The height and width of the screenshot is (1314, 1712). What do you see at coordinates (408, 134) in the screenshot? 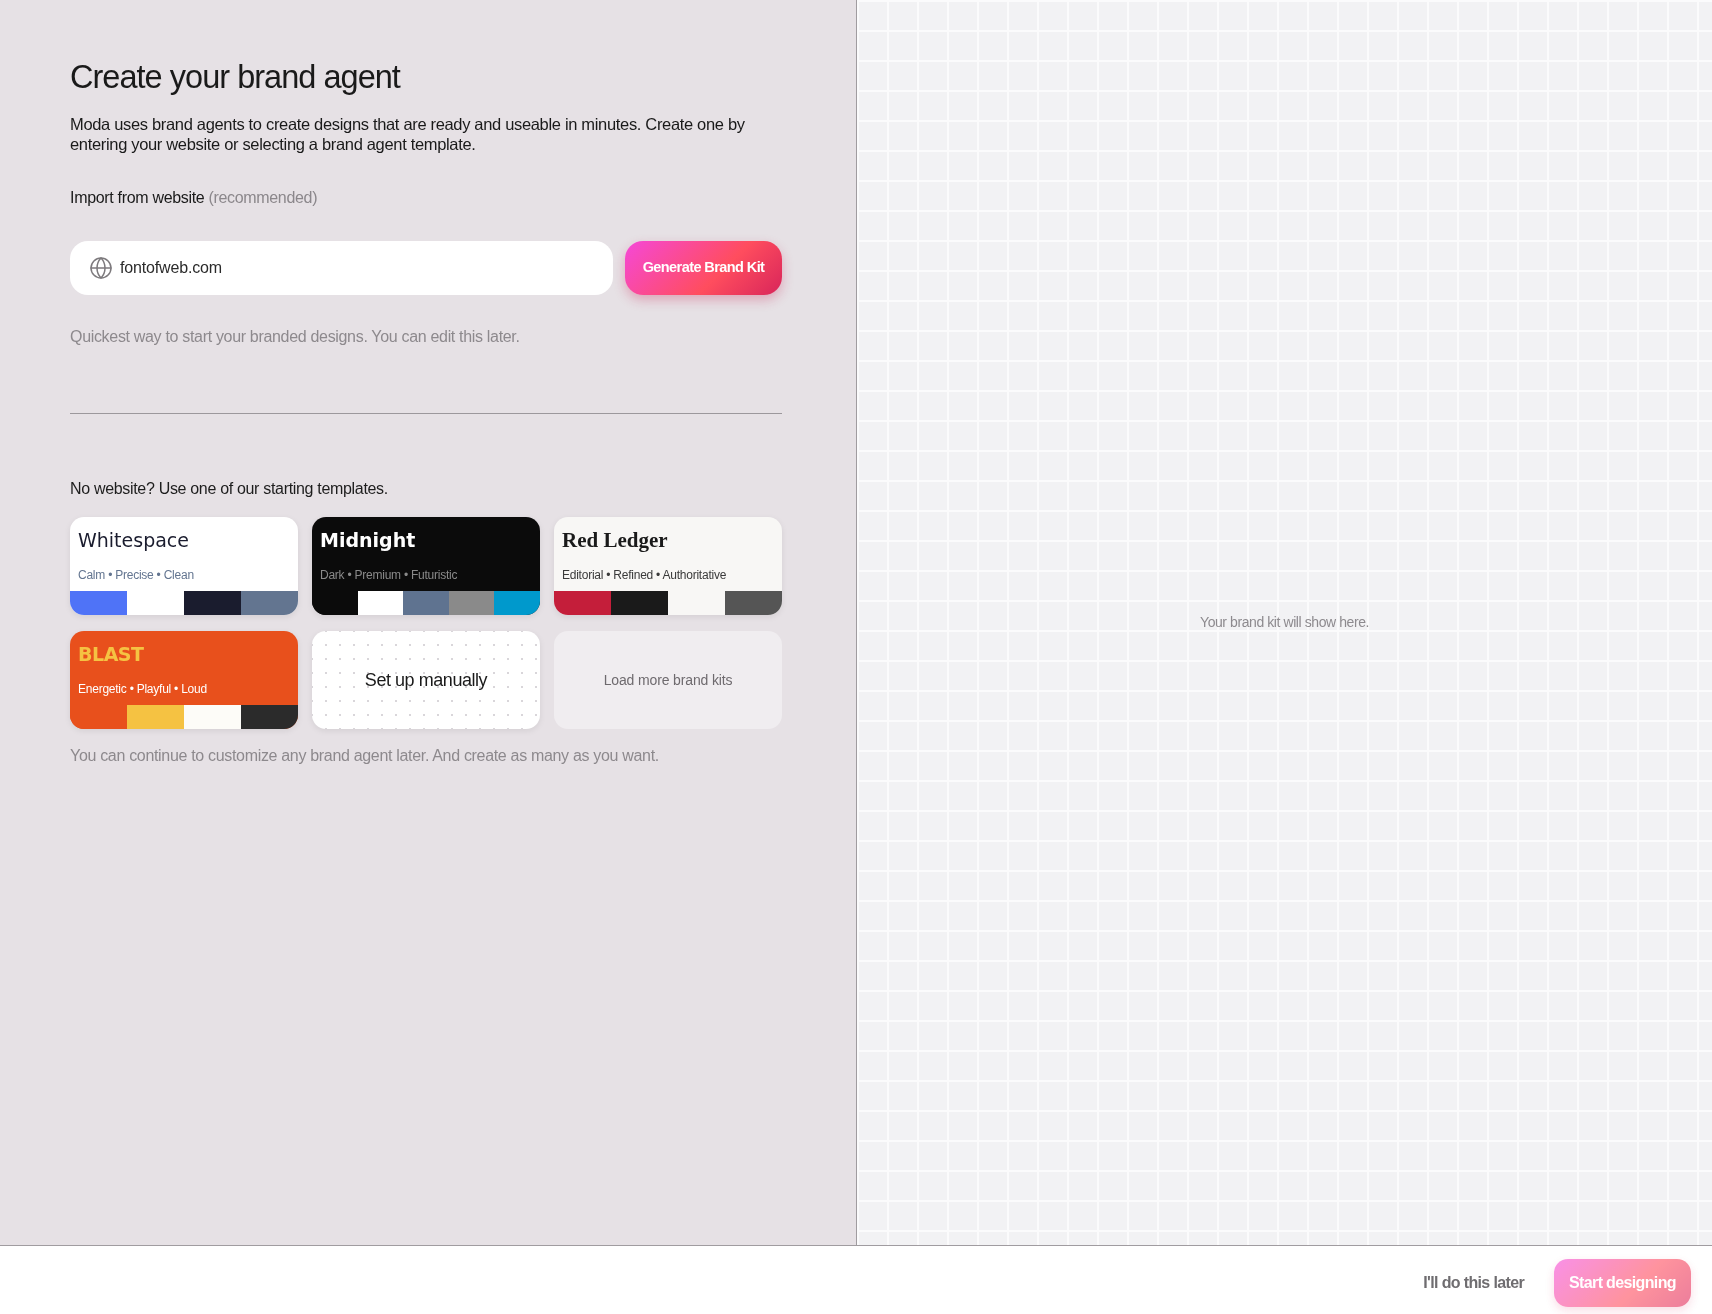
I see `intro-text: Moda uses brand agents to create designs that are ready and useable in minutes. Create one by entering your website or selecting a brand agent template.` at bounding box center [408, 134].